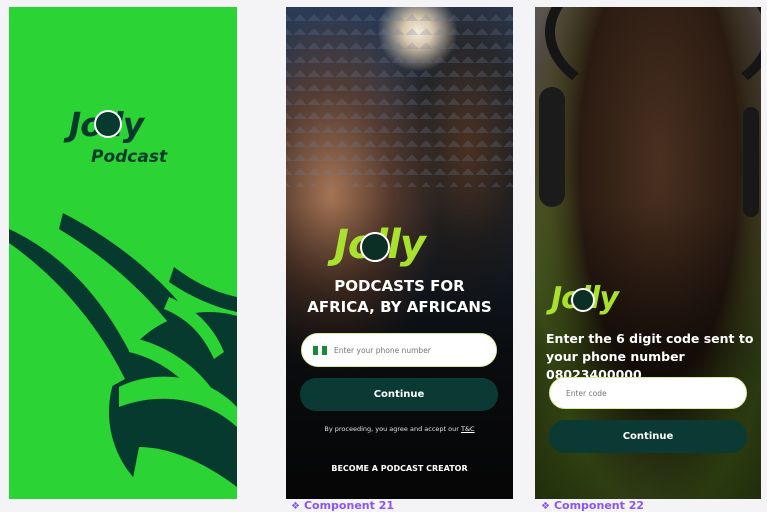 This screenshot has height=512, width=767. Describe the element at coordinates (399, 286) in the screenshot. I see `tagline-line-1: PODCASTS FOR` at that location.